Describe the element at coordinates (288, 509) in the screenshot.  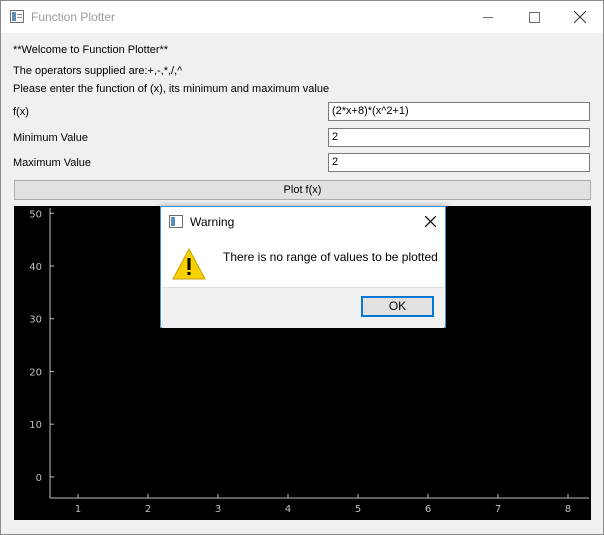
I see `x-tick-label: 4` at that location.